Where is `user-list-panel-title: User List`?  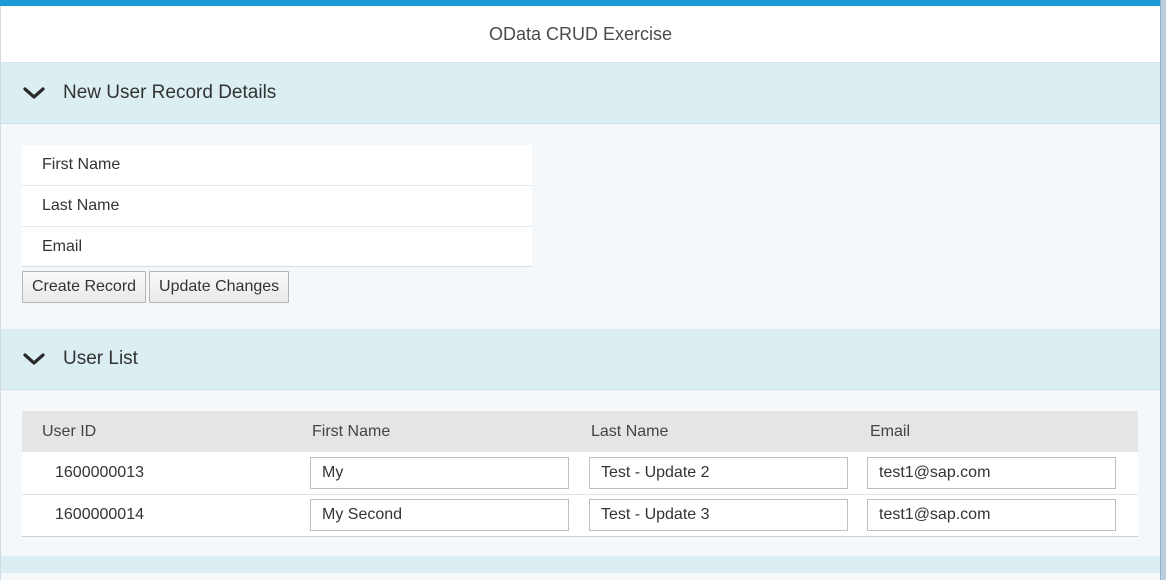 user-list-panel-title: User List is located at coordinates (100, 358).